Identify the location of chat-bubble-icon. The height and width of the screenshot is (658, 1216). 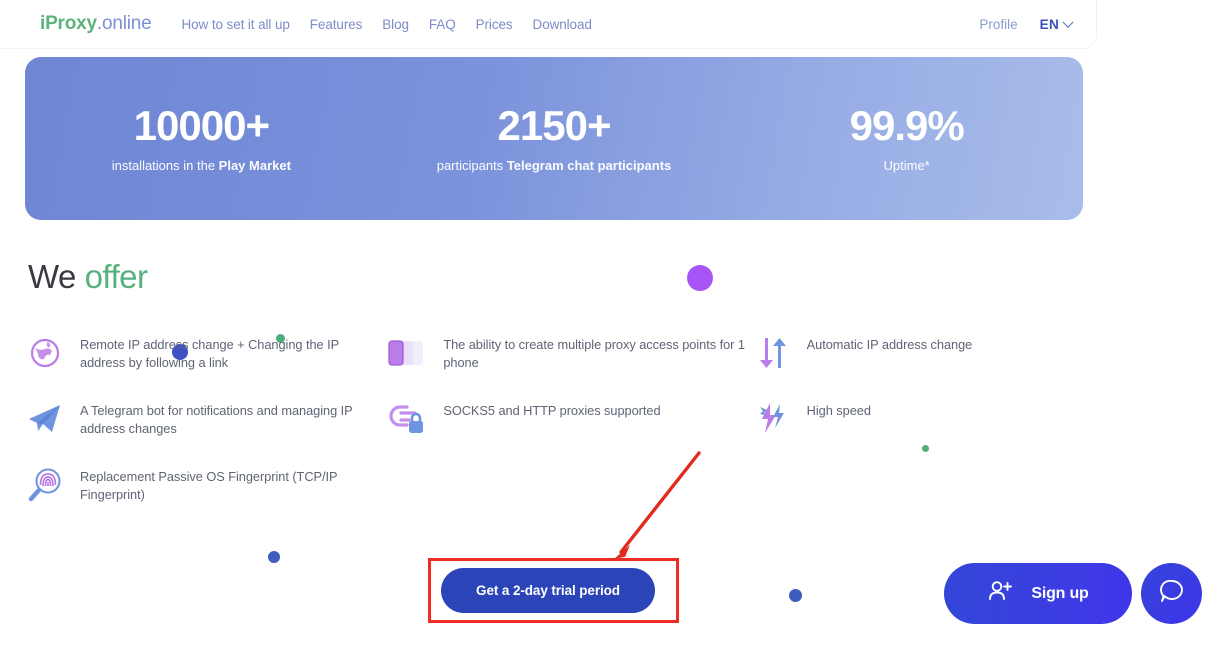
(1172, 593).